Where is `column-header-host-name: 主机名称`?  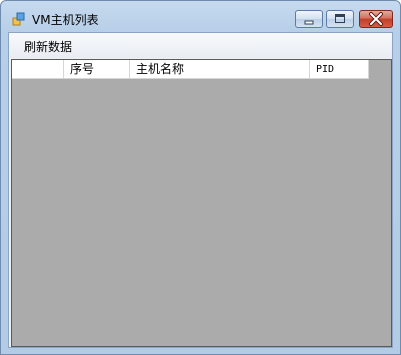
column-header-host-name: 主机名称 is located at coordinates (220, 69).